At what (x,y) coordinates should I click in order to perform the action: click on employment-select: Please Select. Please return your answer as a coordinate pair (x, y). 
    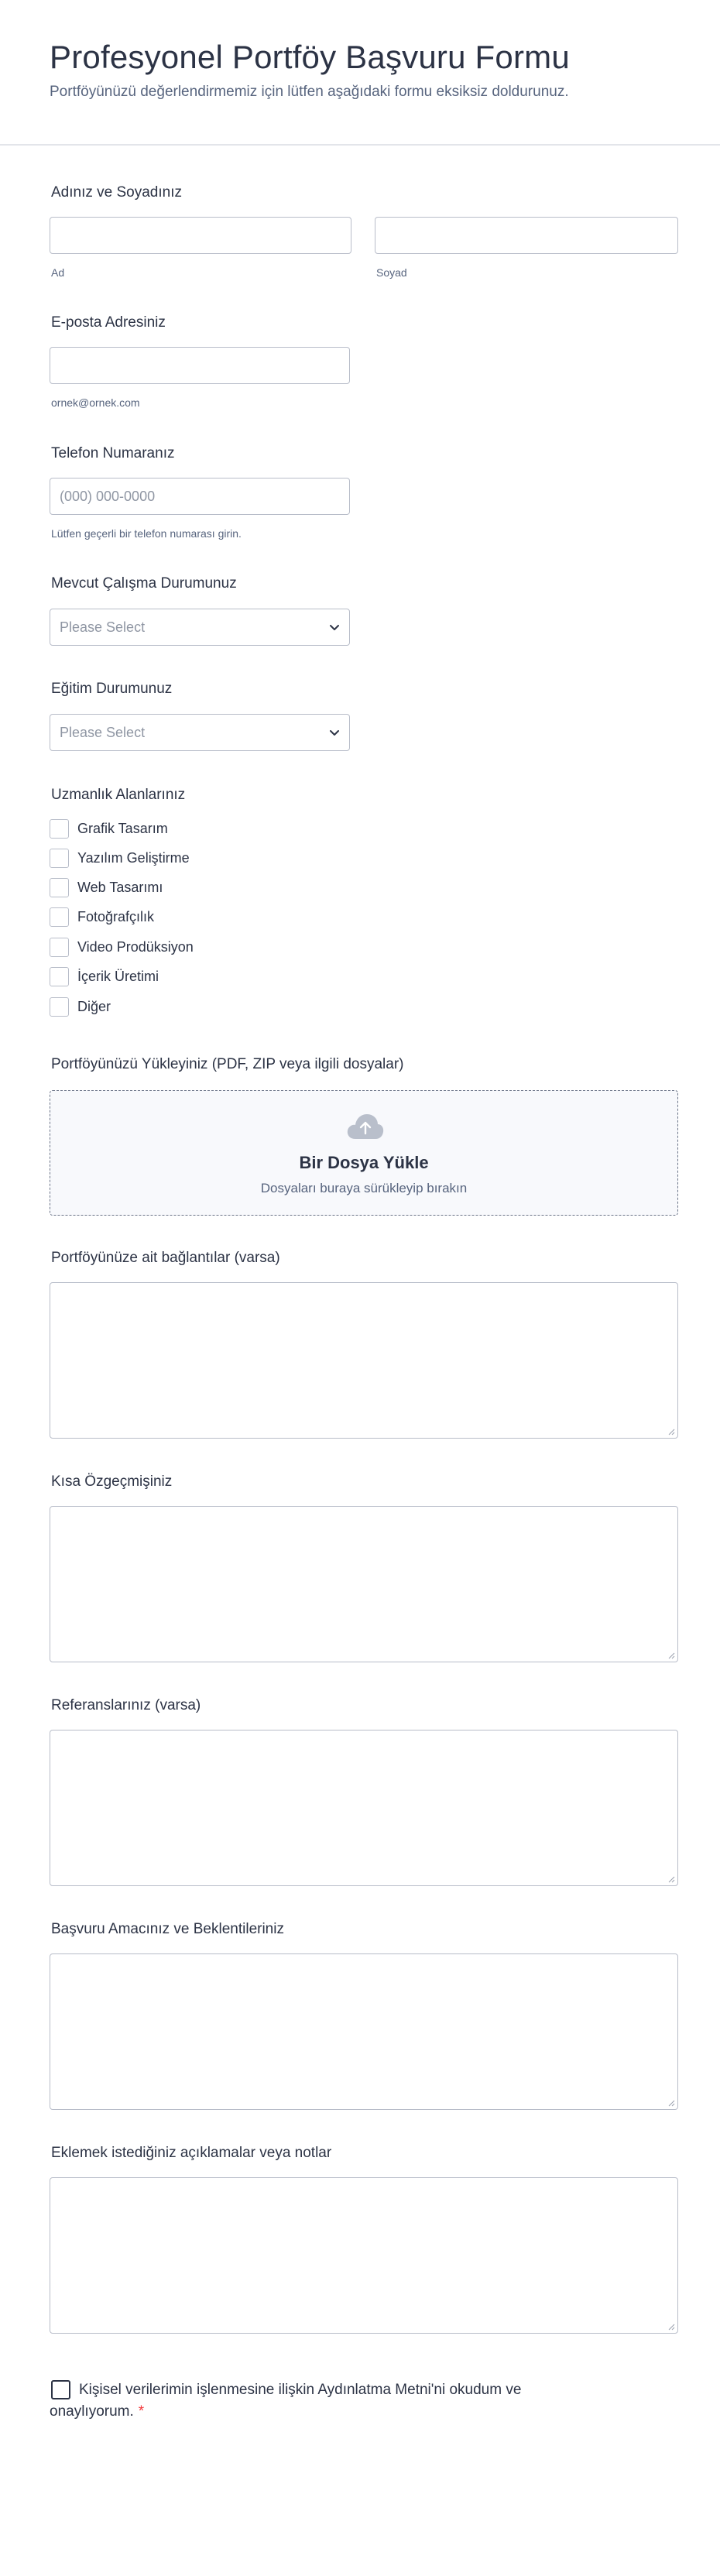
    Looking at the image, I should click on (200, 627).